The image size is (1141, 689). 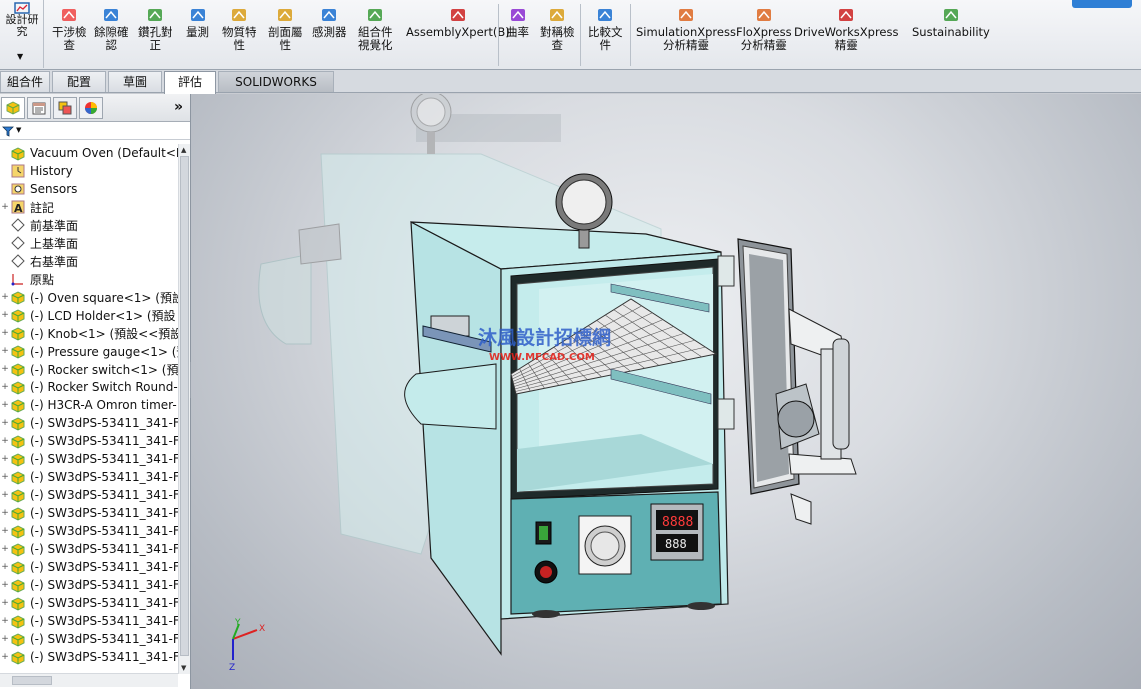 What do you see at coordinates (457, 15) in the screenshot?
I see `assemblyxpert-icon` at bounding box center [457, 15].